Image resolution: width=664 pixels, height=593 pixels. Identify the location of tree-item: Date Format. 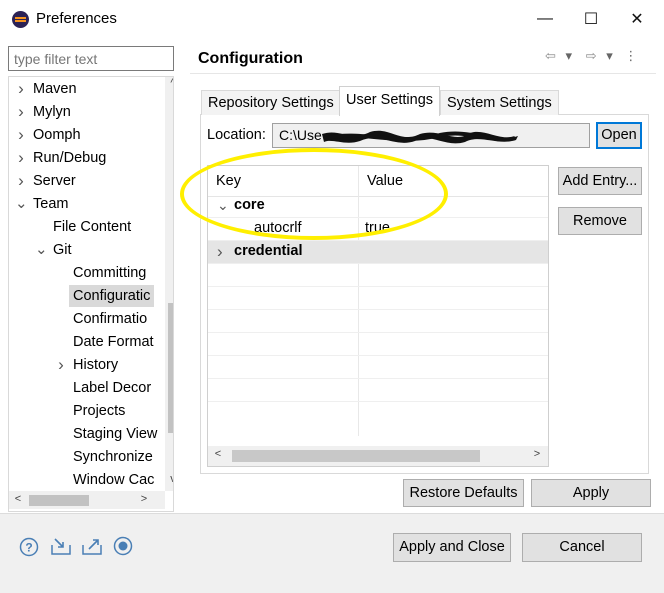
(113, 342).